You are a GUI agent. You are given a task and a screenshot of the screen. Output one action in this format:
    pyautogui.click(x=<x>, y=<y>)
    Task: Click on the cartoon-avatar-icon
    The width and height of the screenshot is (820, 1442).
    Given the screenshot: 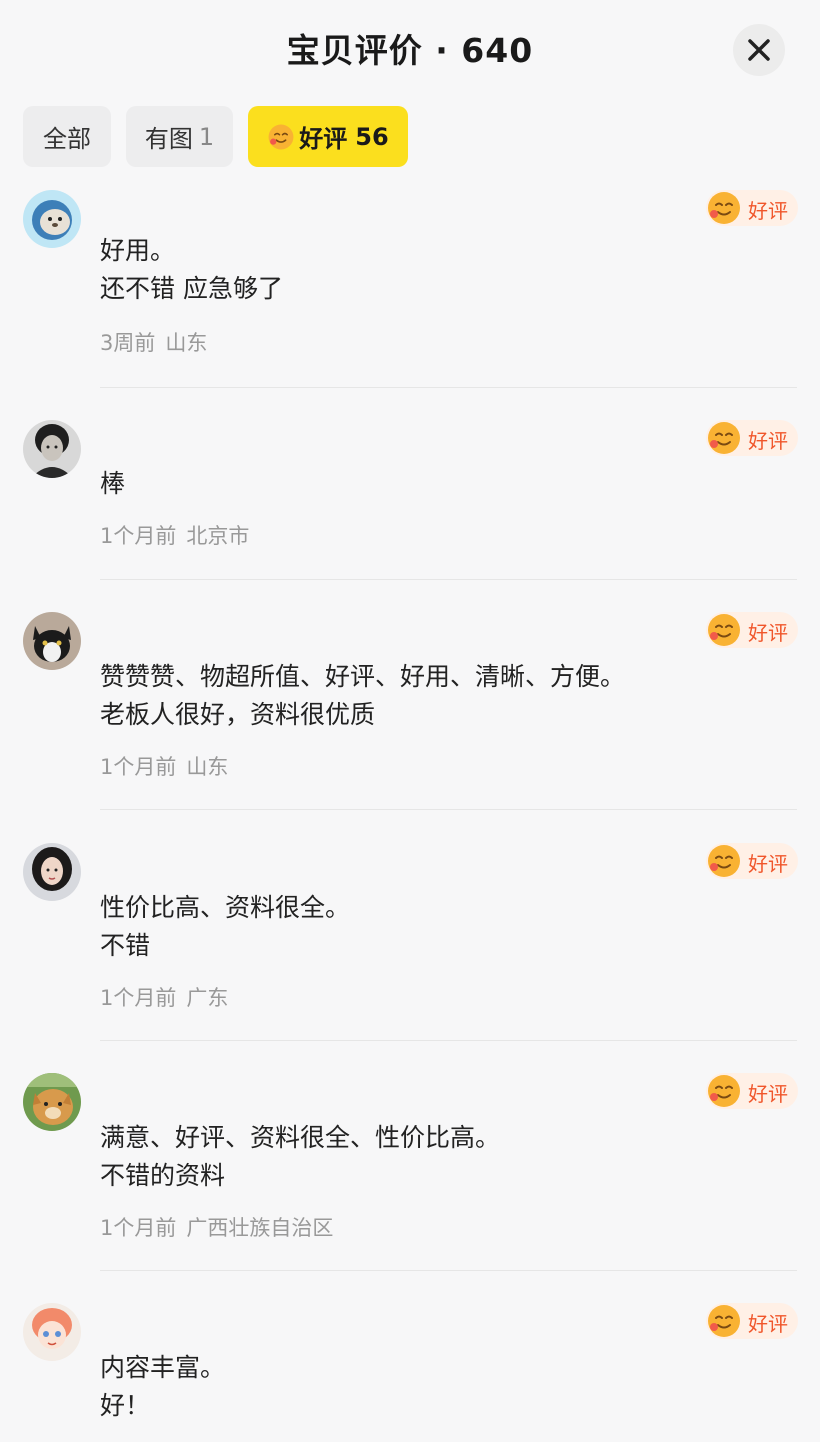 What is the action you would take?
    pyautogui.click(x=52, y=1332)
    